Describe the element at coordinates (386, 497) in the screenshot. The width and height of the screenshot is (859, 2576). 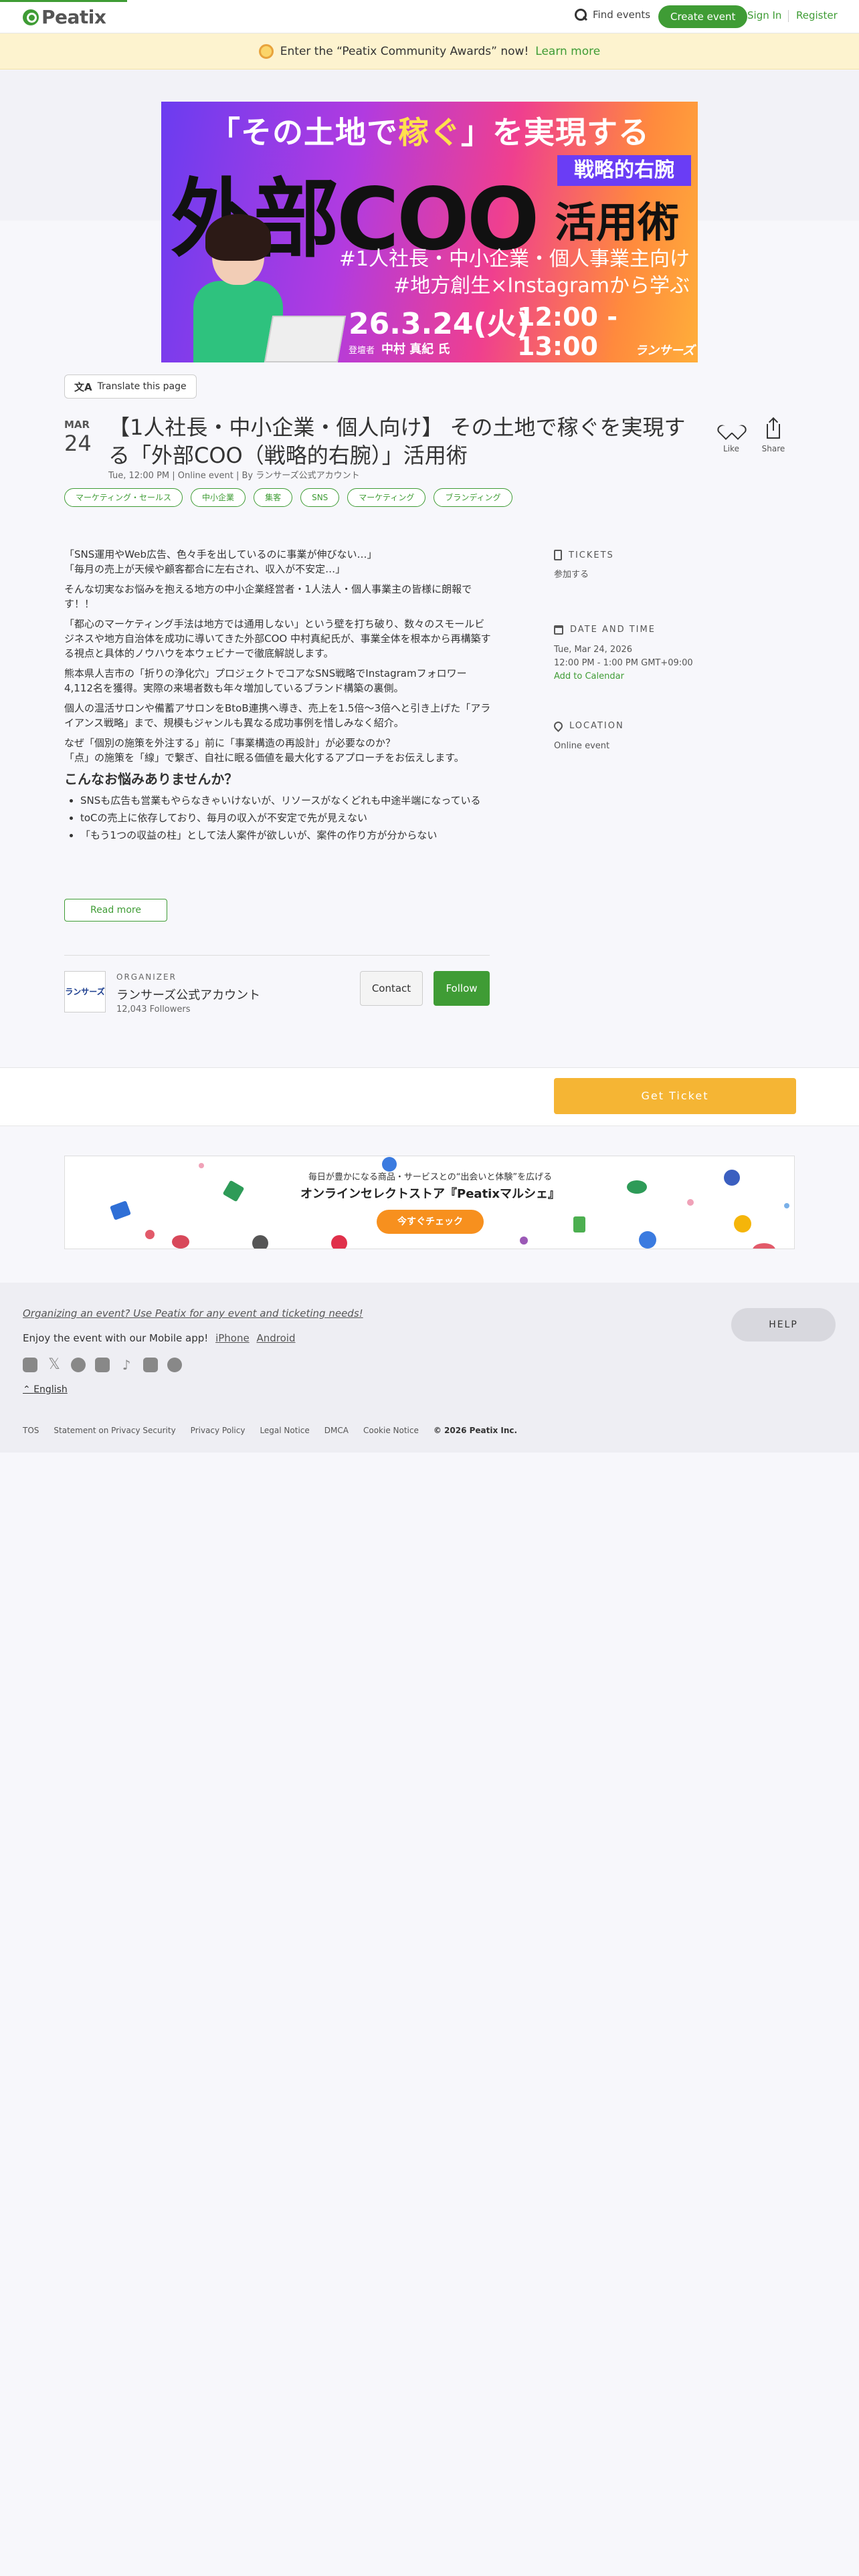
I see `tag-chip: マーケティング` at that location.